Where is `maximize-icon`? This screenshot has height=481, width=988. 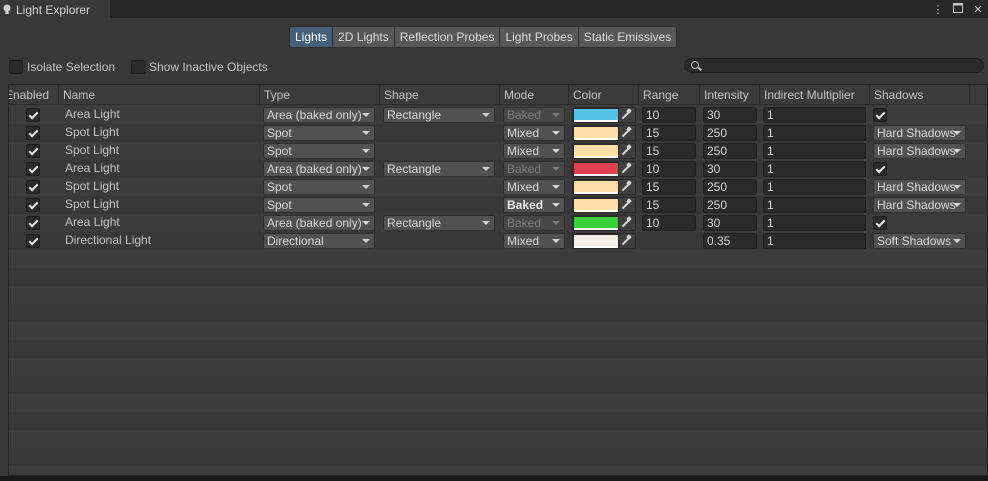
maximize-icon is located at coordinates (958, 9).